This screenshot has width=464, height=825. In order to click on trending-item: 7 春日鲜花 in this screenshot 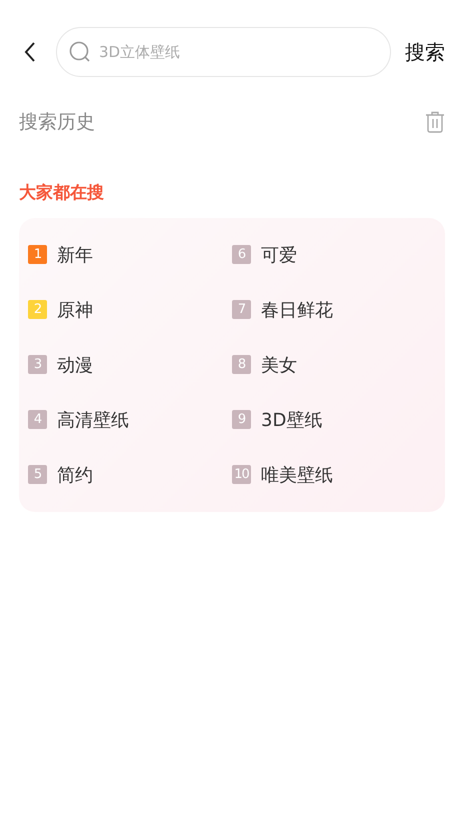, I will do `click(334, 309)`.